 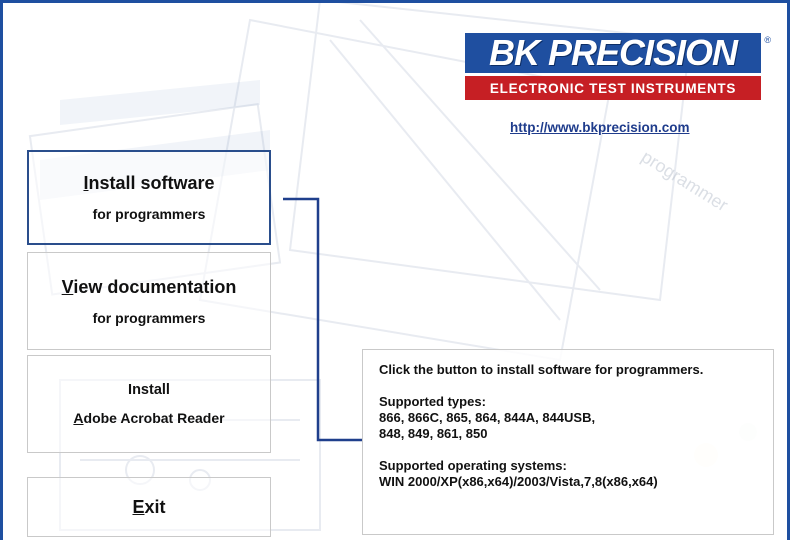 I want to click on logo-registered-mark: ®, so click(x=767, y=40).